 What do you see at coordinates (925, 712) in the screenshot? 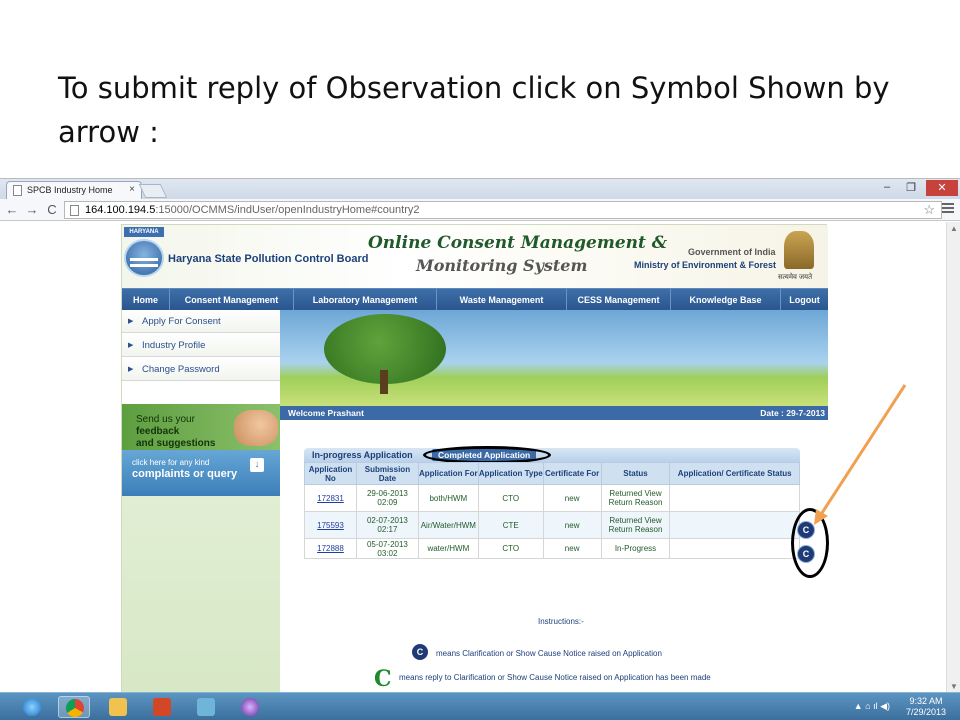
I see `clock-date: 7/29/2013` at bounding box center [925, 712].